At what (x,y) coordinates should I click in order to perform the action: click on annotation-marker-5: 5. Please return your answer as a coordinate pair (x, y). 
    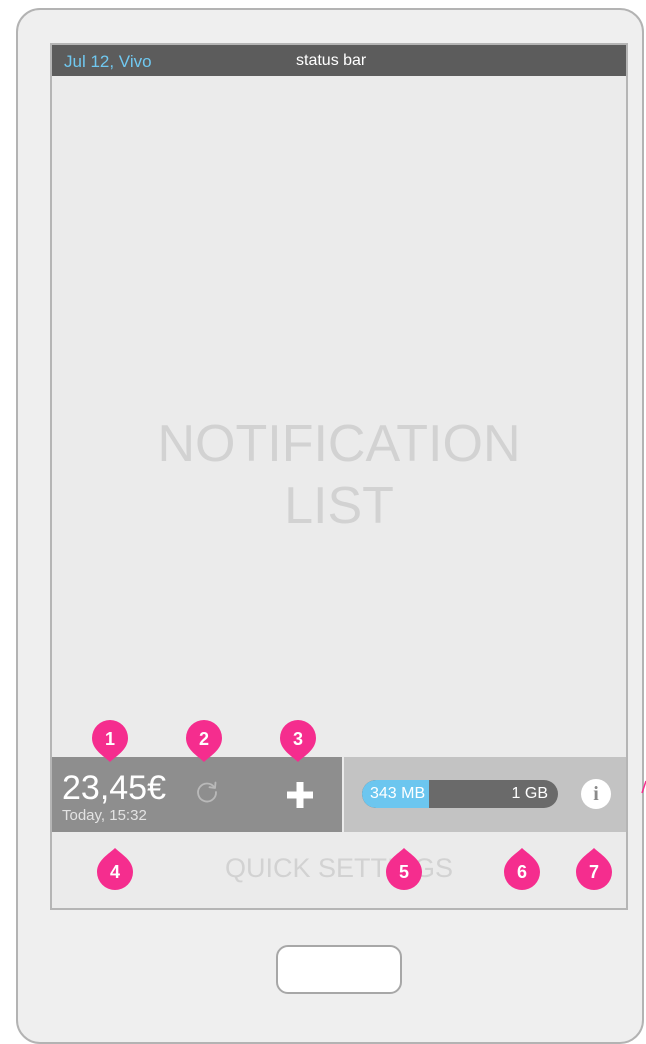
    Looking at the image, I should click on (404, 869).